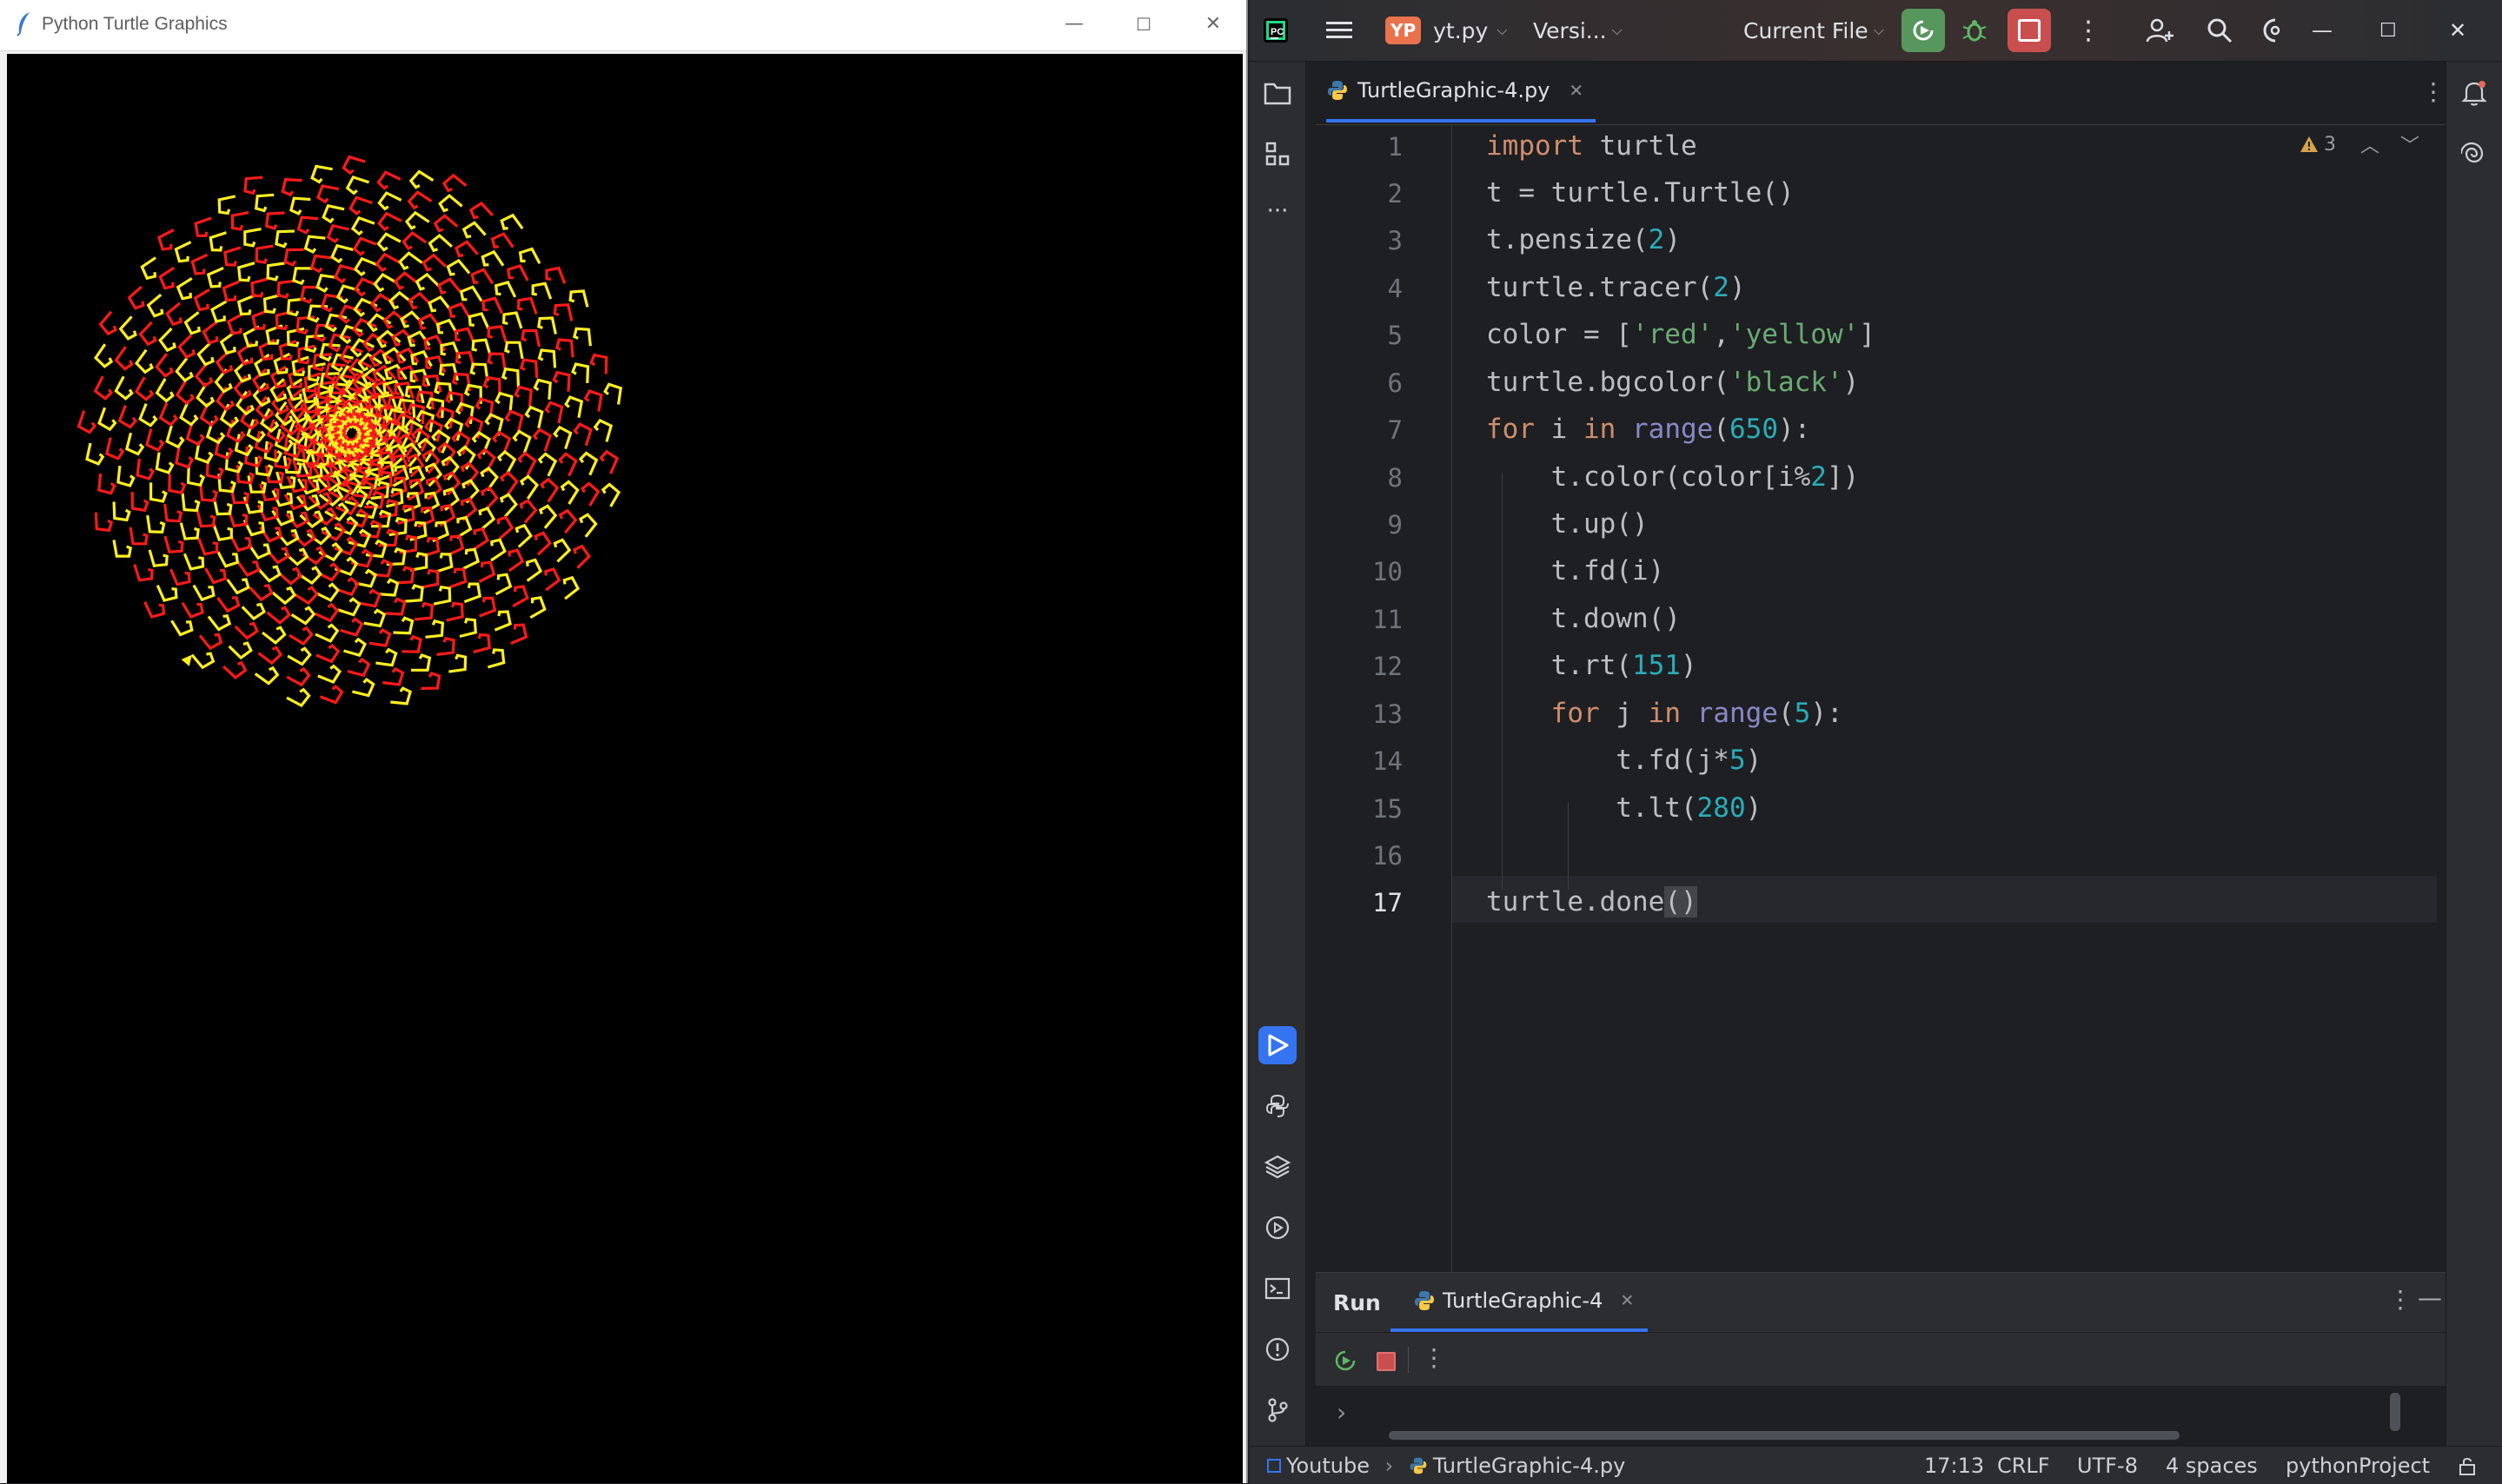 The width and height of the screenshot is (2502, 1484). Describe the element at coordinates (2467, 1465) in the screenshot. I see `lock-icon` at that location.